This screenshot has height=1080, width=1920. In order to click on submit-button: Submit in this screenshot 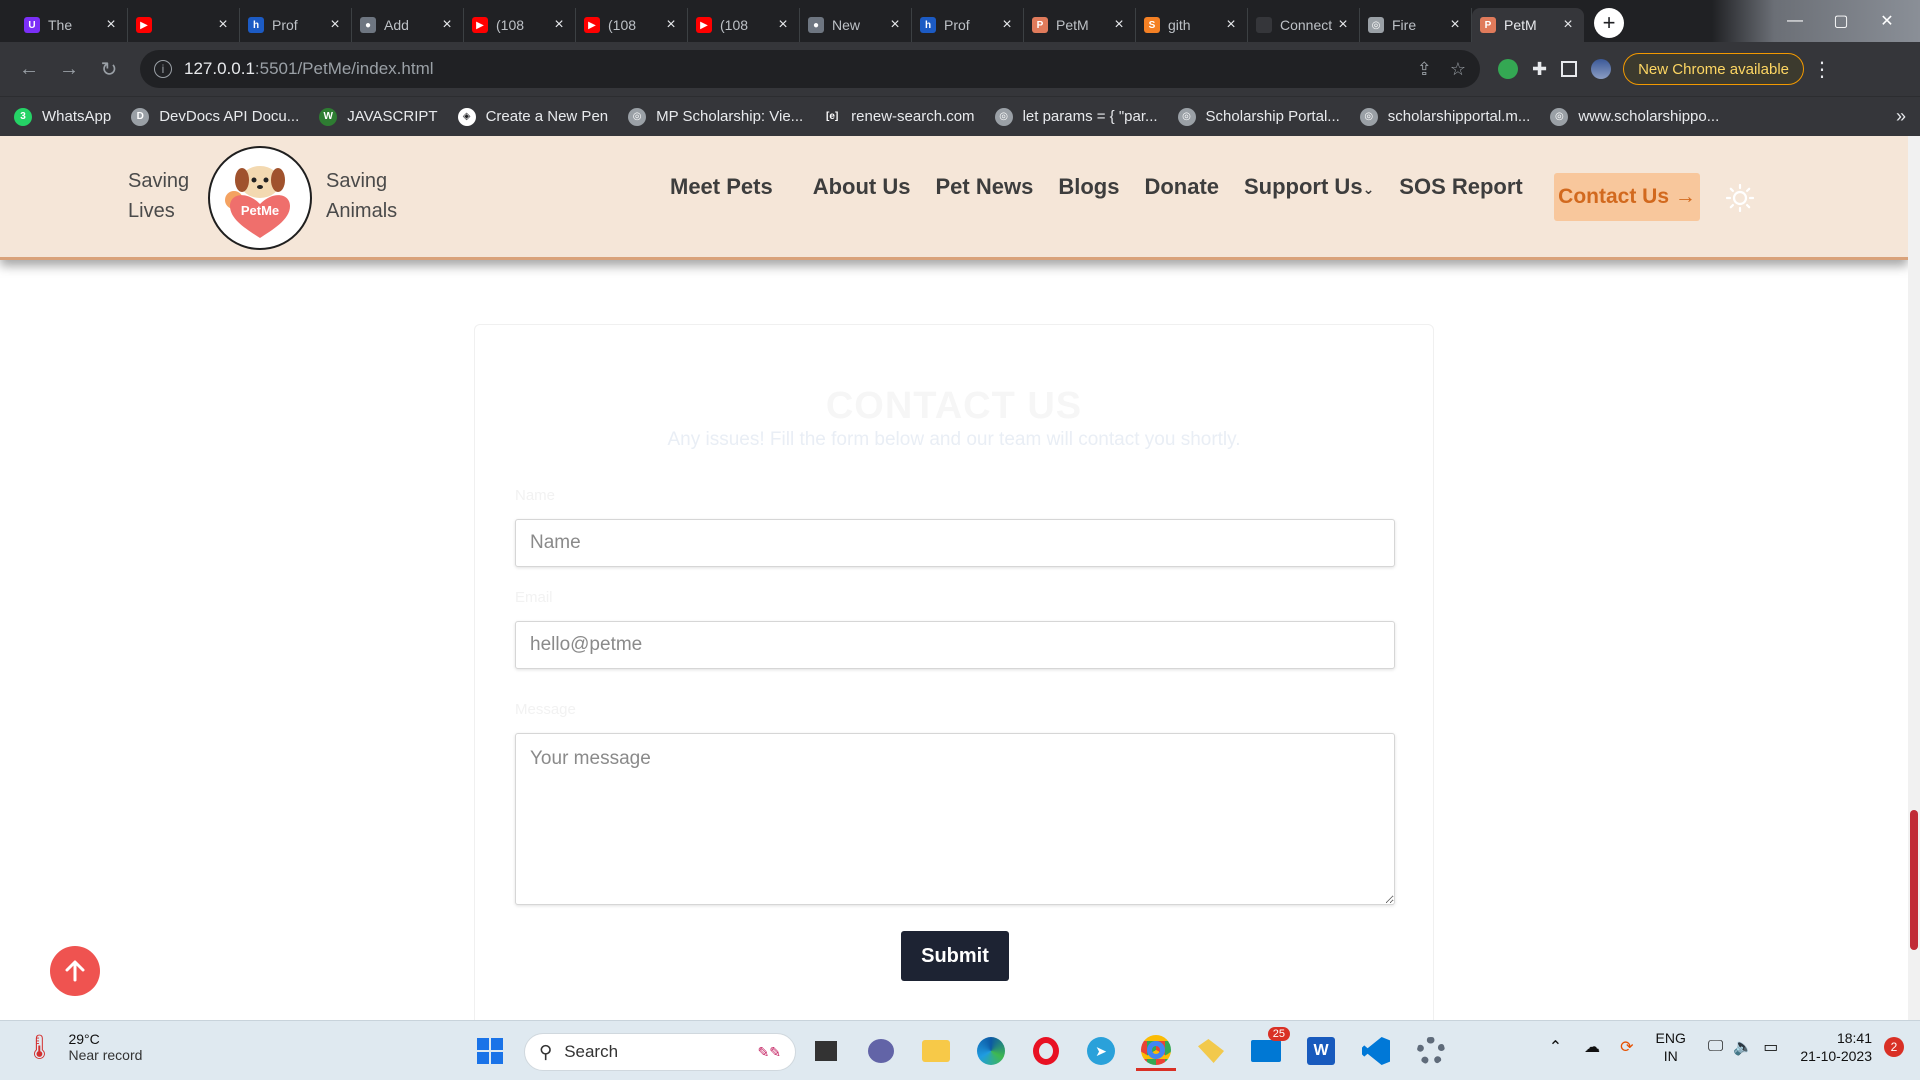, I will do `click(955, 956)`.